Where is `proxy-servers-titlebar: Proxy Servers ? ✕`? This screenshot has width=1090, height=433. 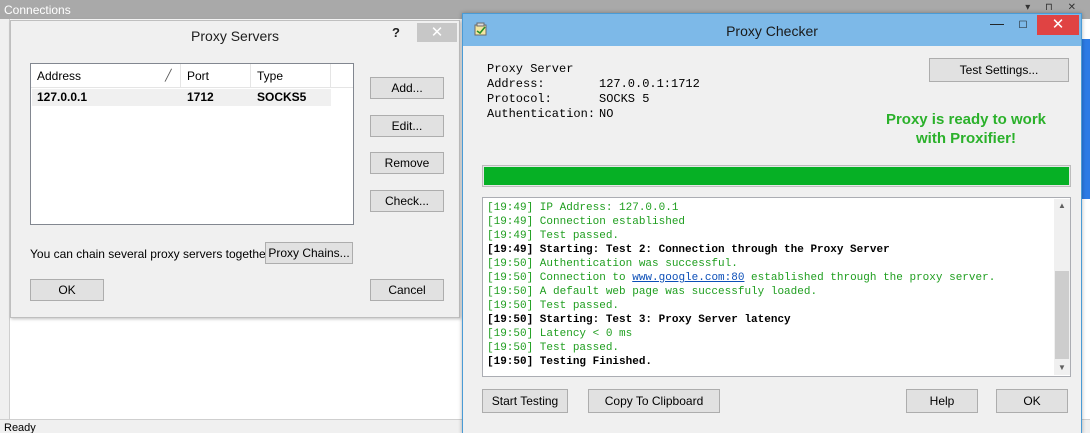
proxy-servers-titlebar: Proxy Servers ? ✕ is located at coordinates (235, 35).